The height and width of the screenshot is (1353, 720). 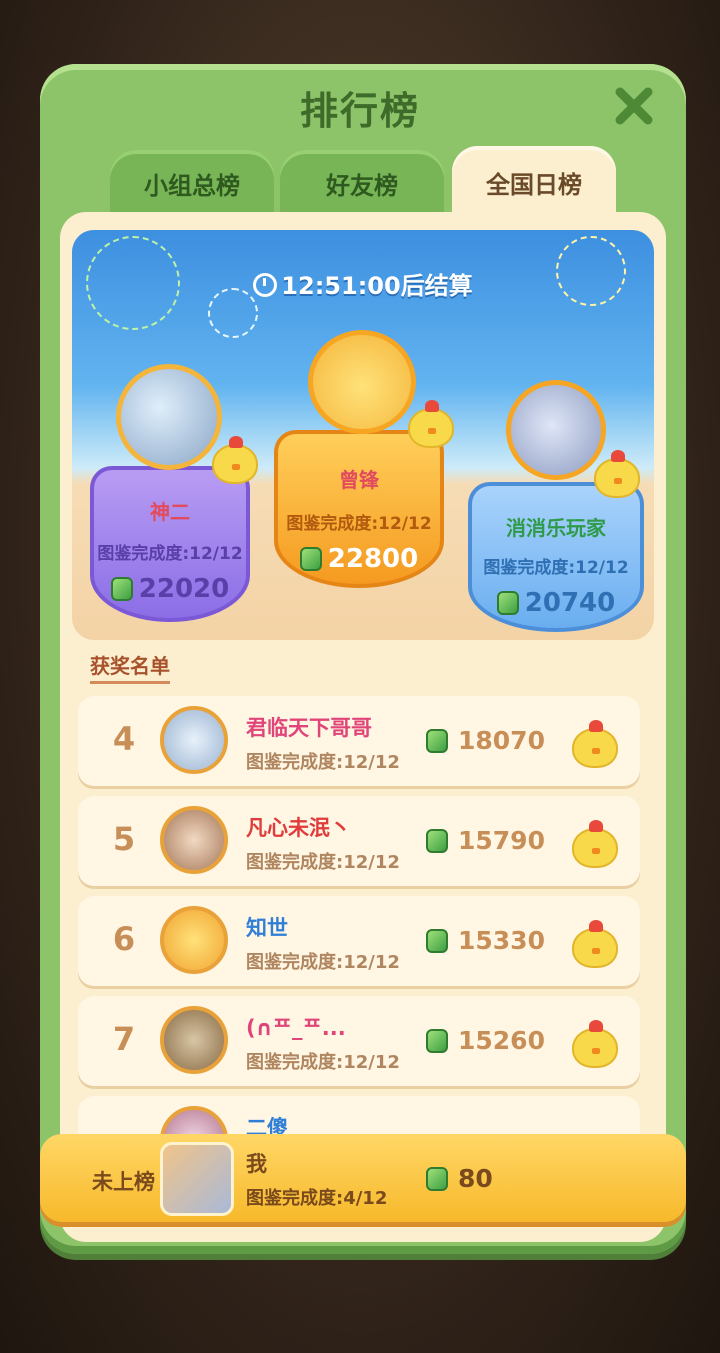 What do you see at coordinates (359, 480) in the screenshot?
I see `podium-name: 曾锋` at bounding box center [359, 480].